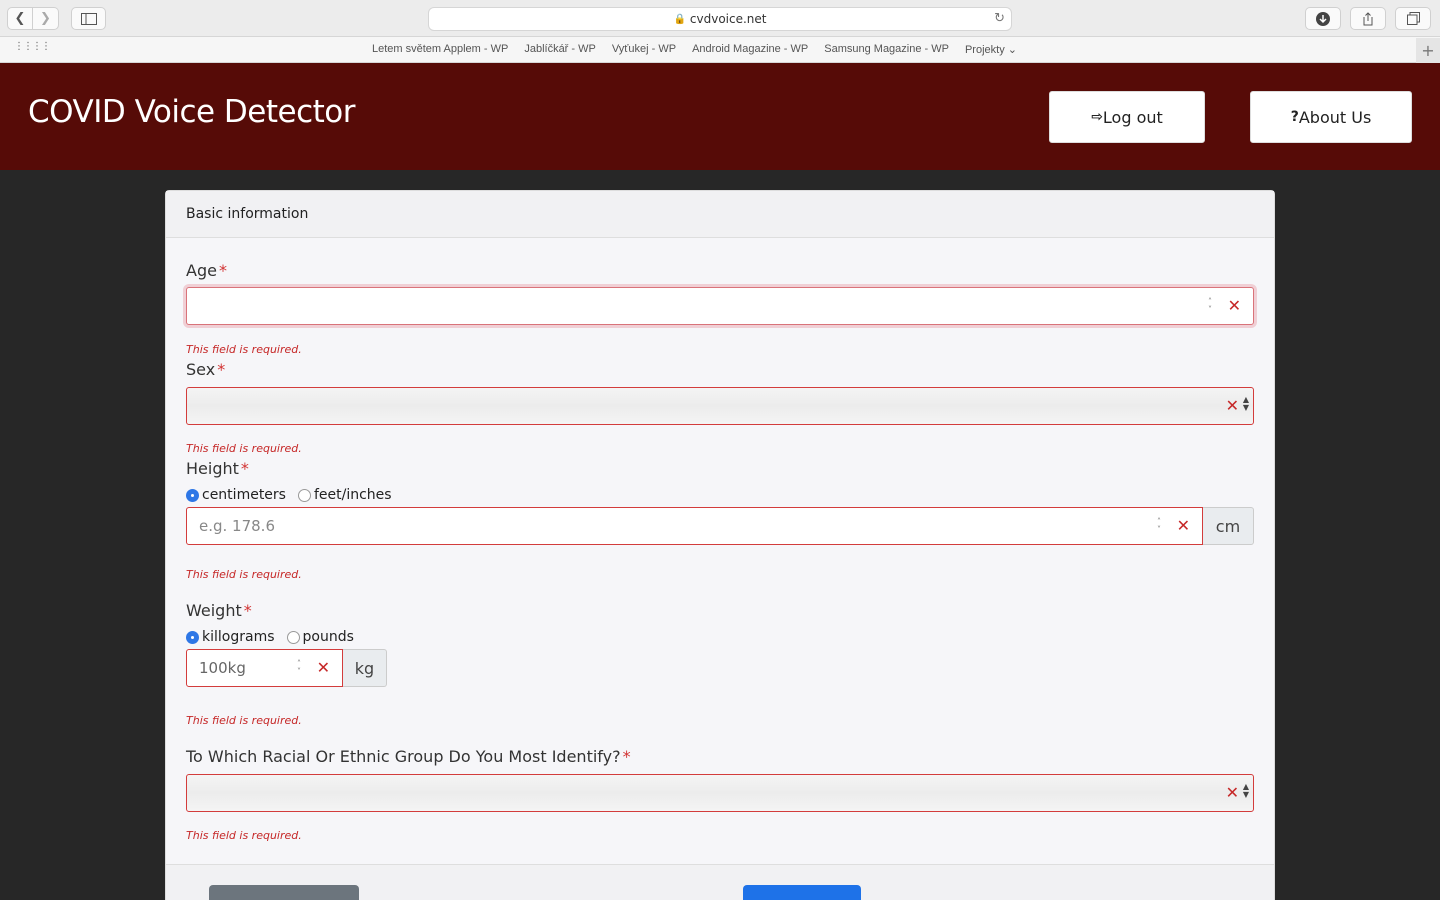 This screenshot has height=900, width=1440. Describe the element at coordinates (365, 668) in the screenshot. I see `weight-unit-addon: kg` at that location.